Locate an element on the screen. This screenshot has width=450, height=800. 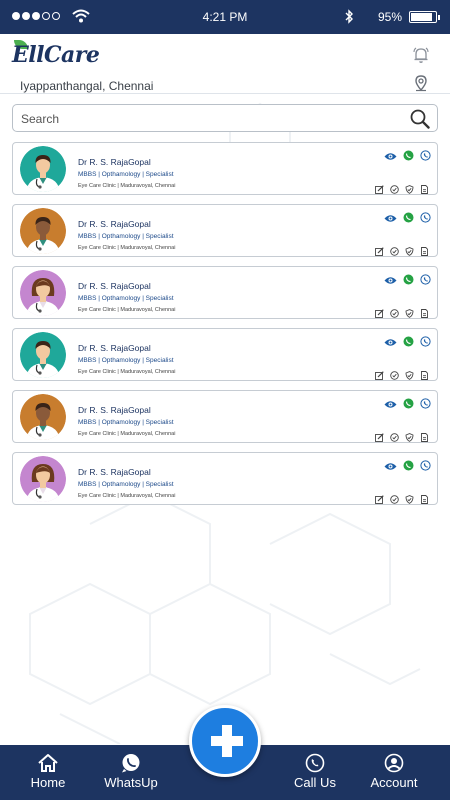
nav-call: Call Us is located at coordinates (315, 772).